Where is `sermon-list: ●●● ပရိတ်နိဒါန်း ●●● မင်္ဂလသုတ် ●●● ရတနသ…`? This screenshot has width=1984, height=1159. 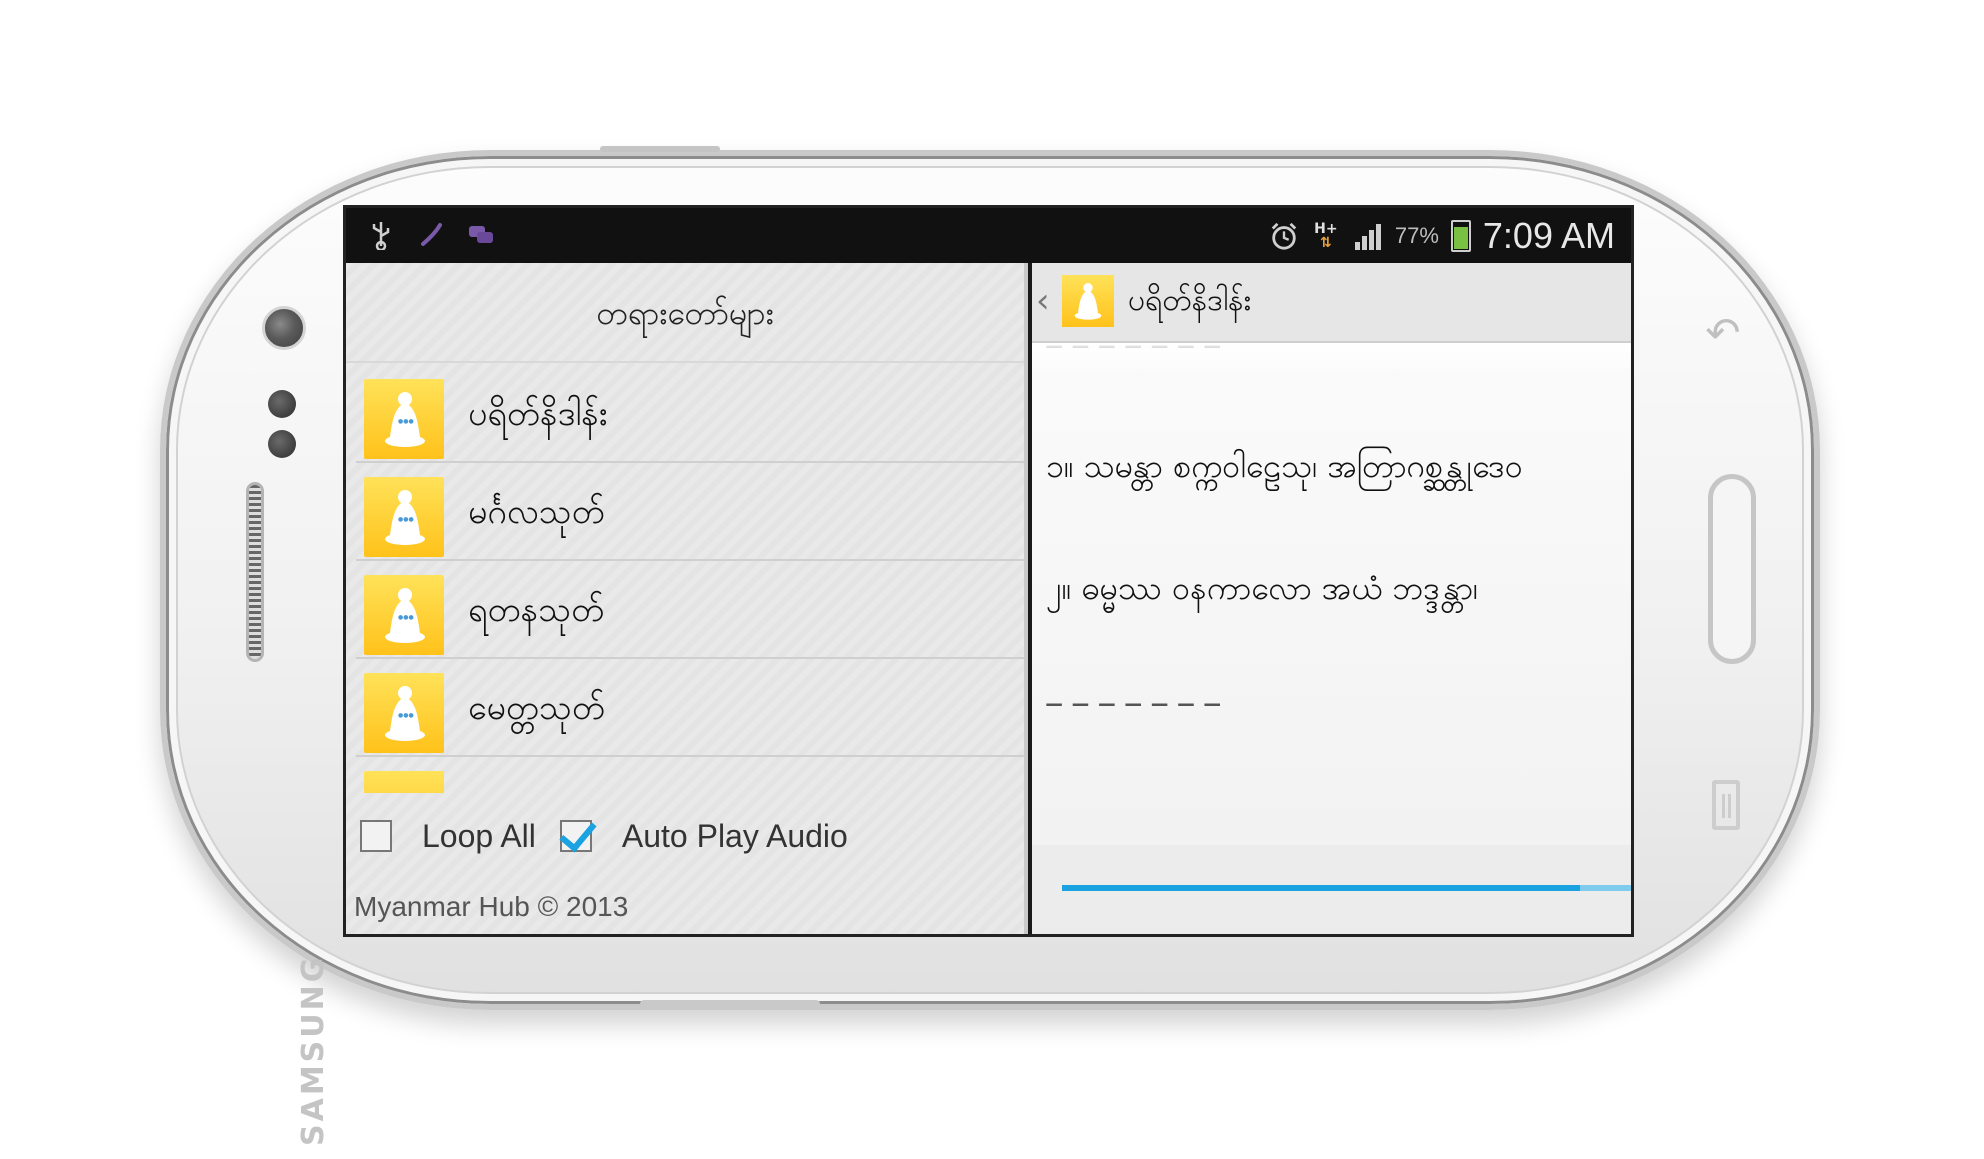 sermon-list: ●●● ပရိတ်နိဒါန်း ●●● မင်္ဂလသုတ် ●●● ရတနသ… is located at coordinates (690, 579).